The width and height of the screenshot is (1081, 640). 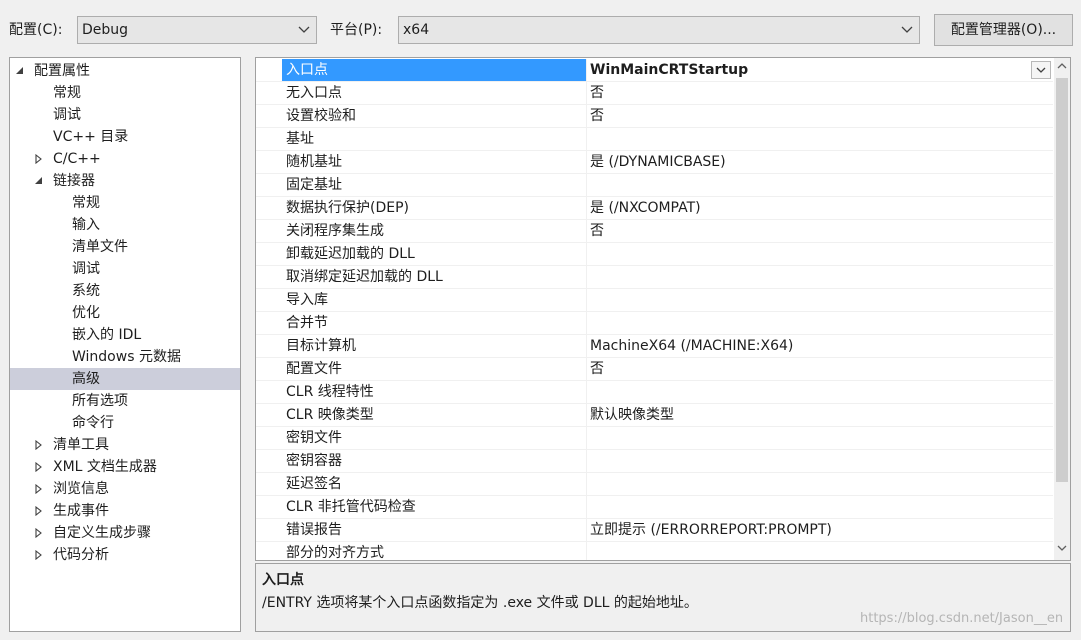 What do you see at coordinates (356, 30) in the screenshot?
I see `platform-label: 平台(P):` at bounding box center [356, 30].